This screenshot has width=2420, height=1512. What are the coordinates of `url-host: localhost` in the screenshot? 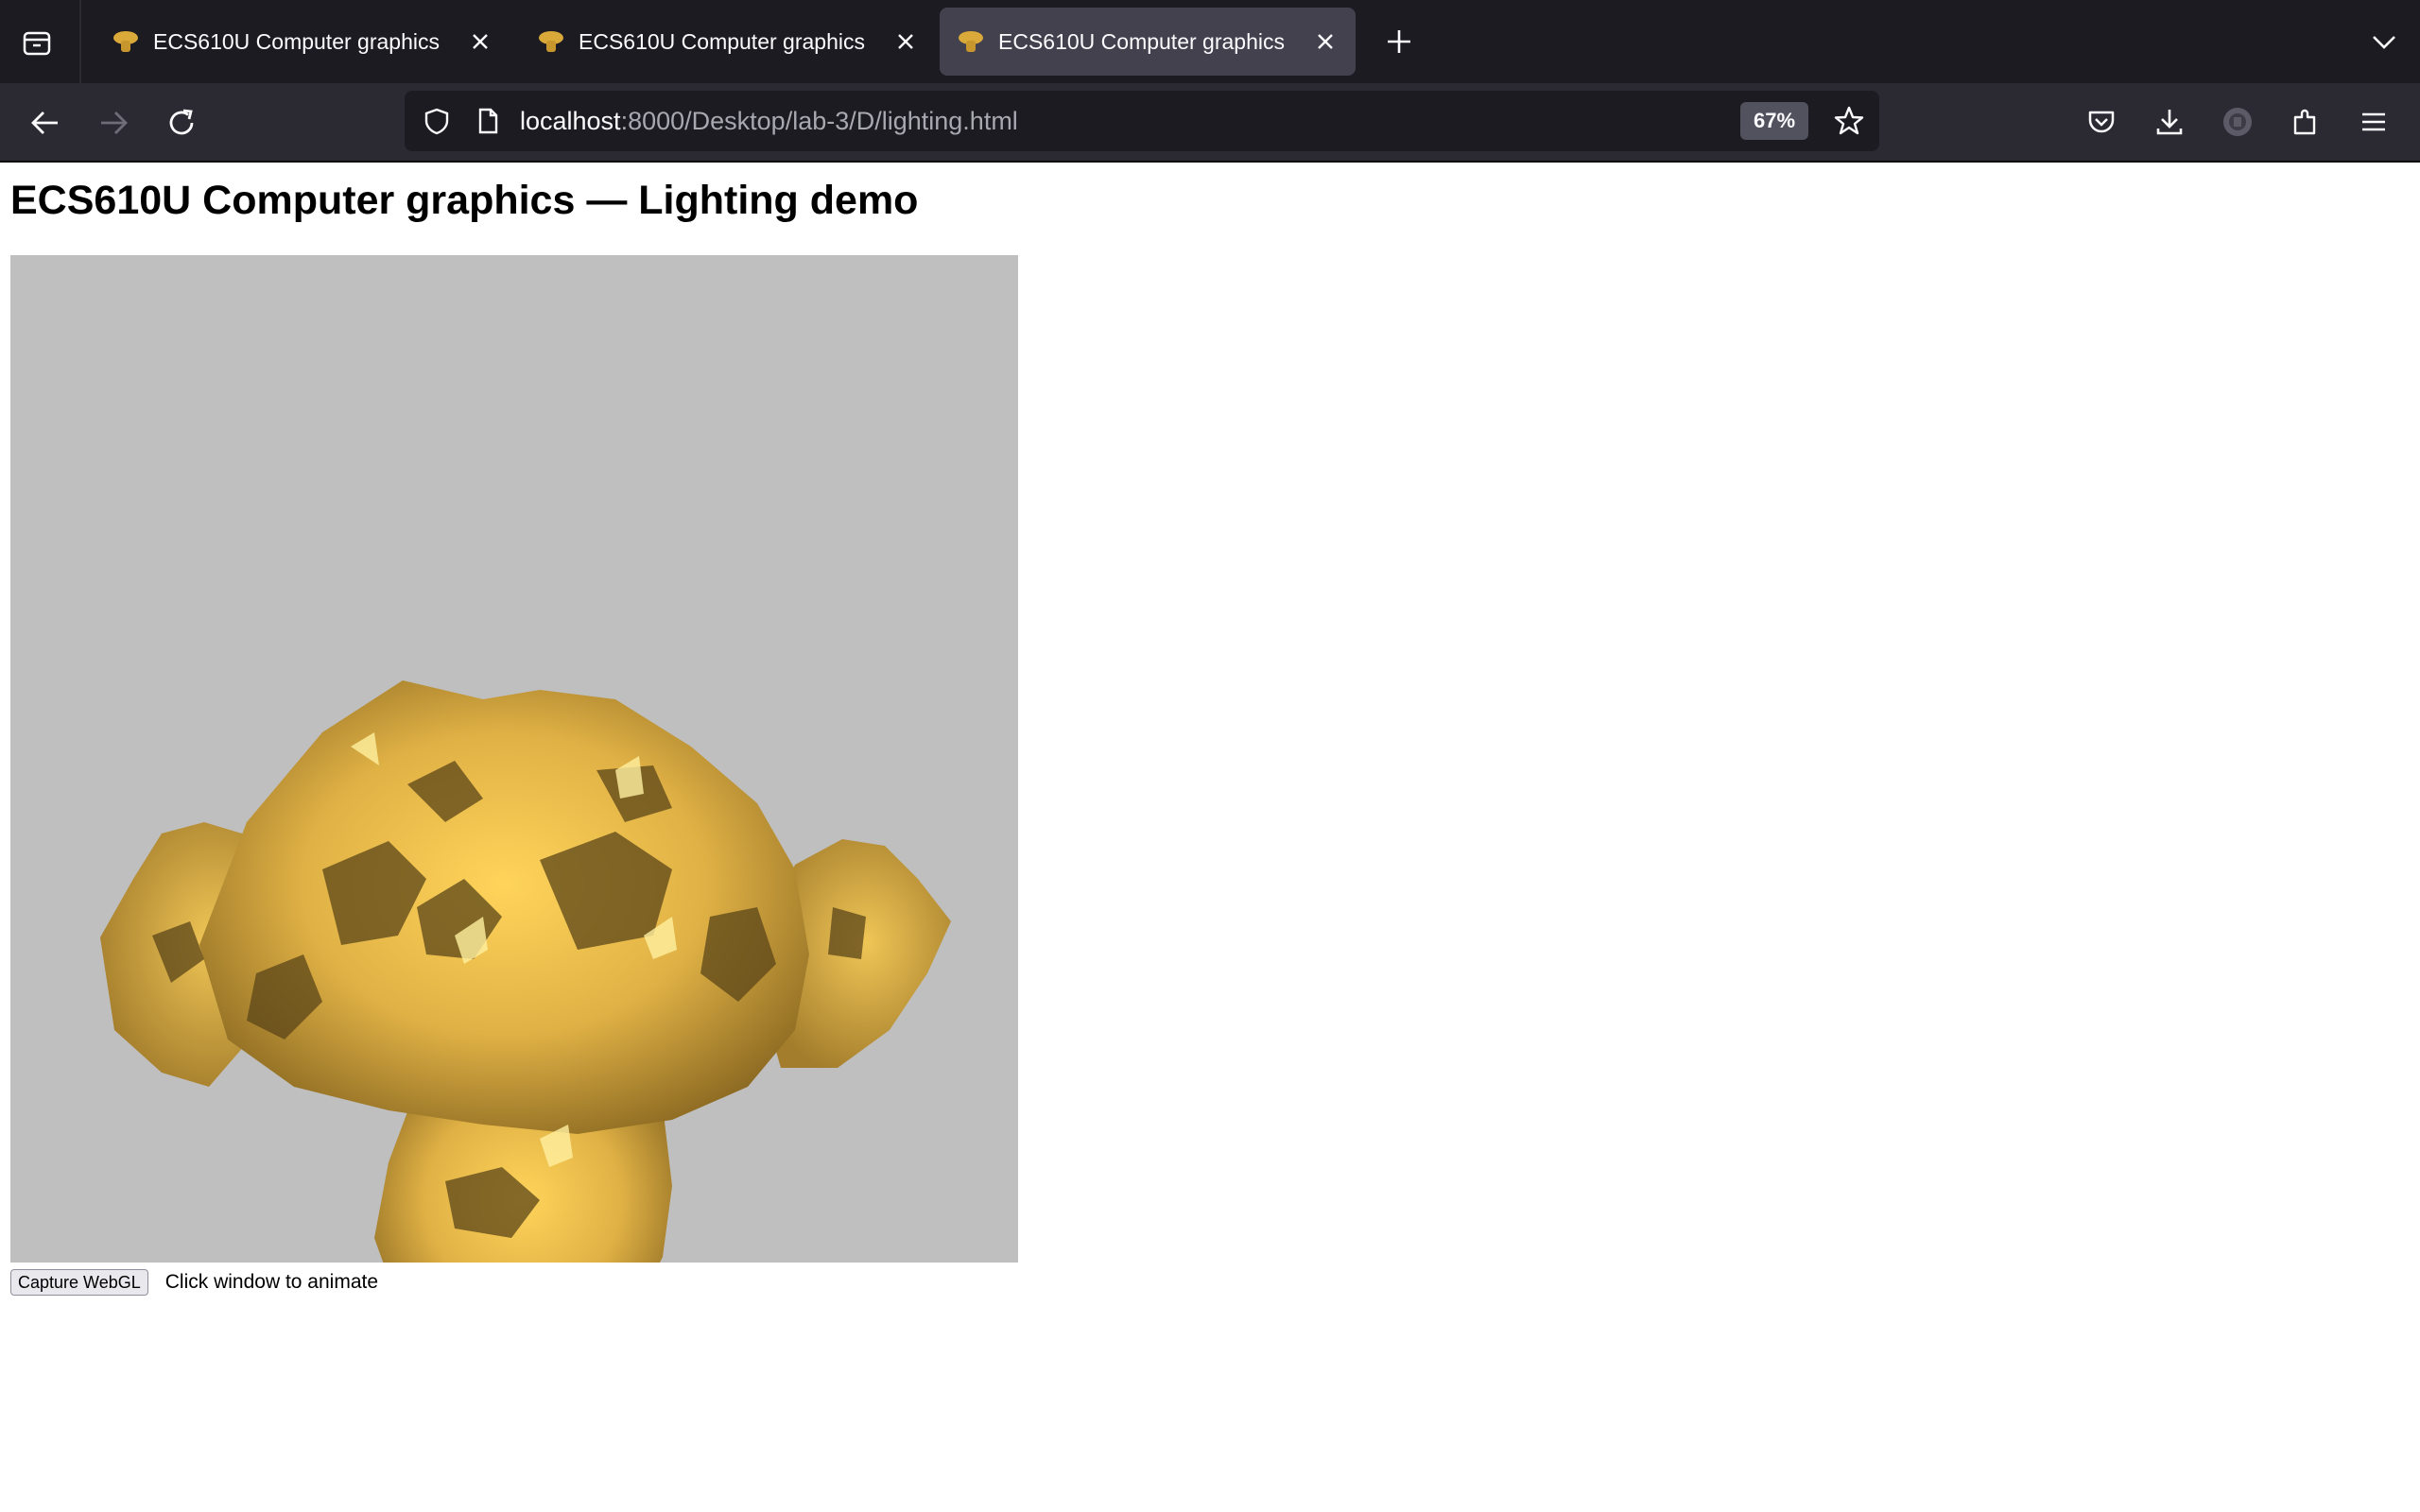 It's located at (570, 121).